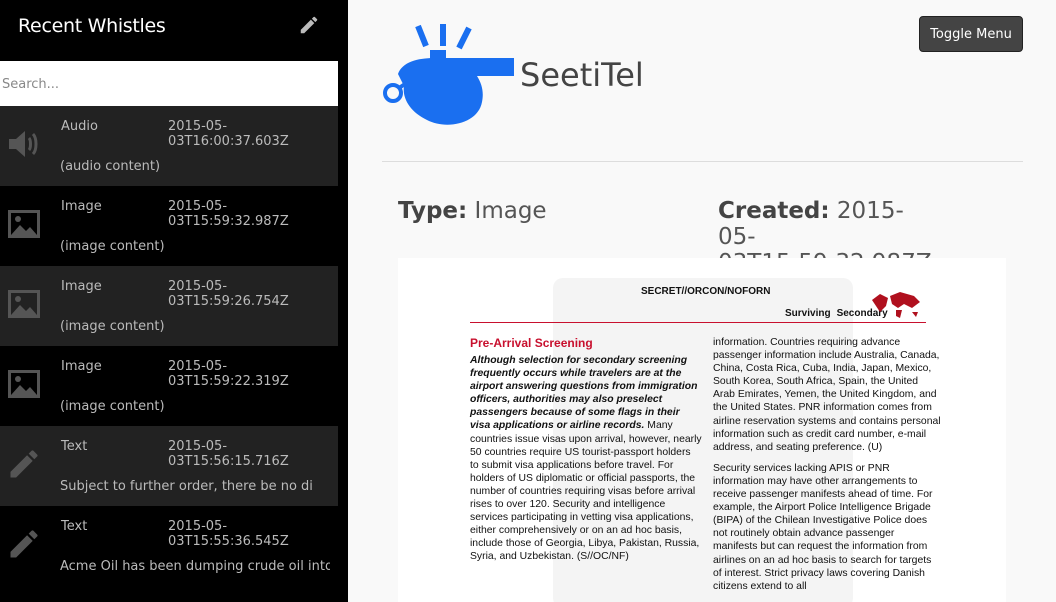 The width and height of the screenshot is (1056, 602). Describe the element at coordinates (808, 313) in the screenshot. I see `document-header-left: Surviving` at that location.